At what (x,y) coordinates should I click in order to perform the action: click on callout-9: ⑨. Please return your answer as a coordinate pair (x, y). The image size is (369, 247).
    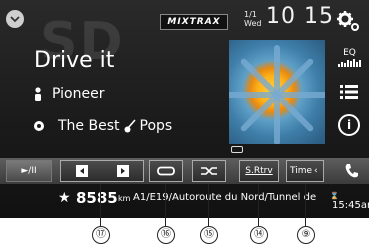
    Looking at the image, I should click on (306, 235).